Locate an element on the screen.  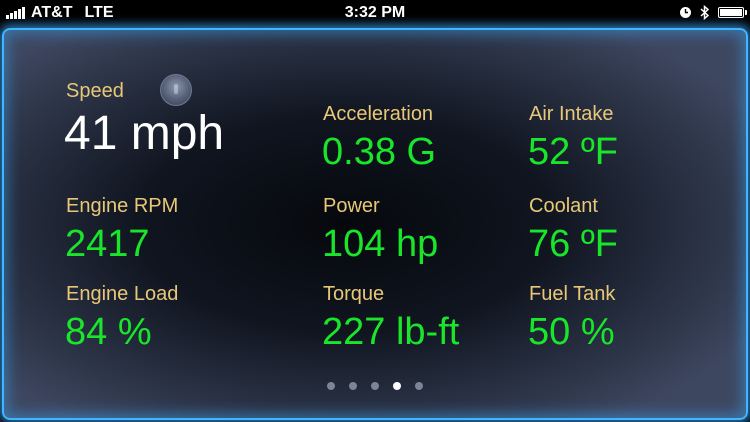
status-right is located at coordinates (713, 12).